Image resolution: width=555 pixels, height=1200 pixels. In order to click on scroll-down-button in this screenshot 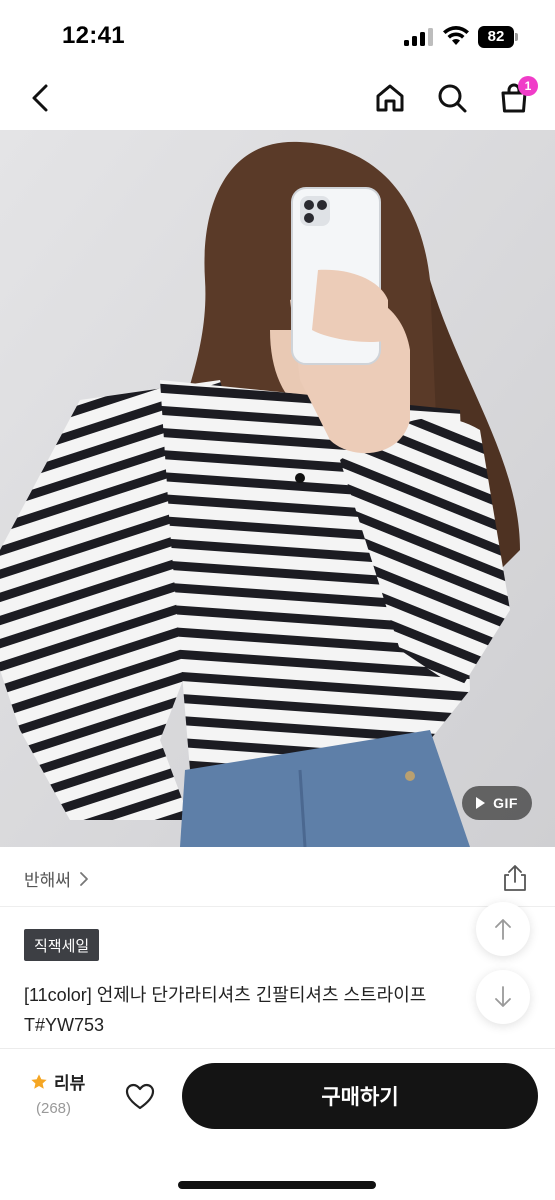, I will do `click(503, 997)`.